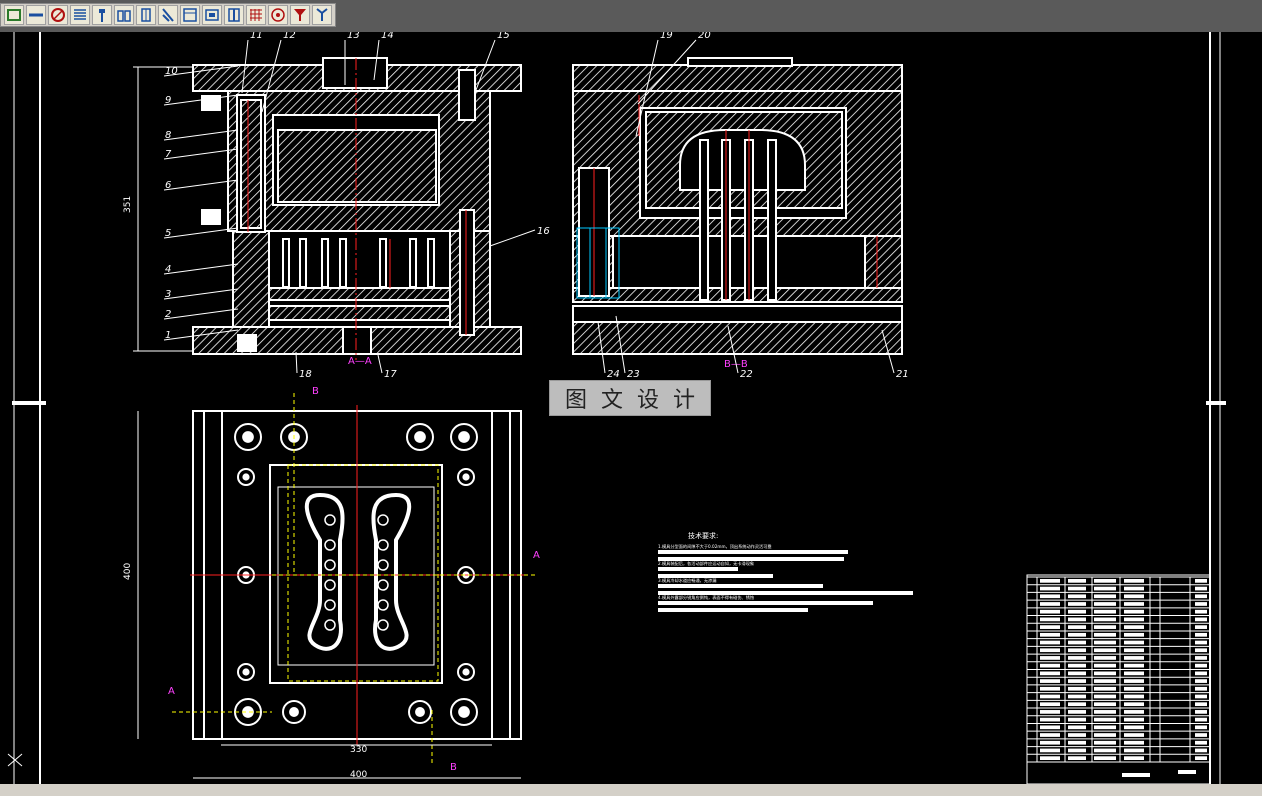 The height and width of the screenshot is (796, 1262). I want to click on toolbar-button-bolt, so click(102, 15).